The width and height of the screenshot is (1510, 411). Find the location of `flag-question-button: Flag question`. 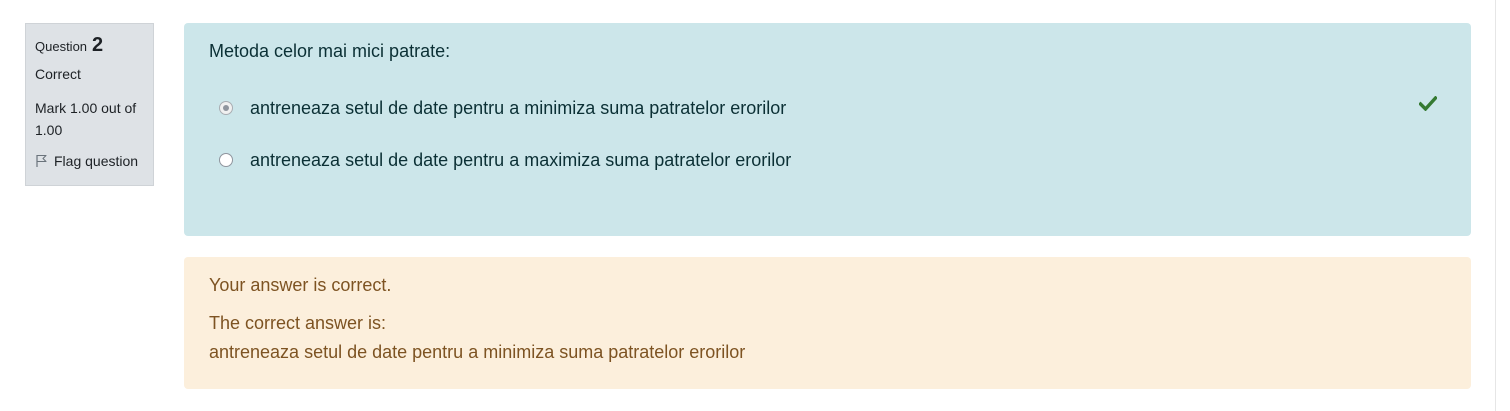

flag-question-button: Flag question is located at coordinates (89, 161).